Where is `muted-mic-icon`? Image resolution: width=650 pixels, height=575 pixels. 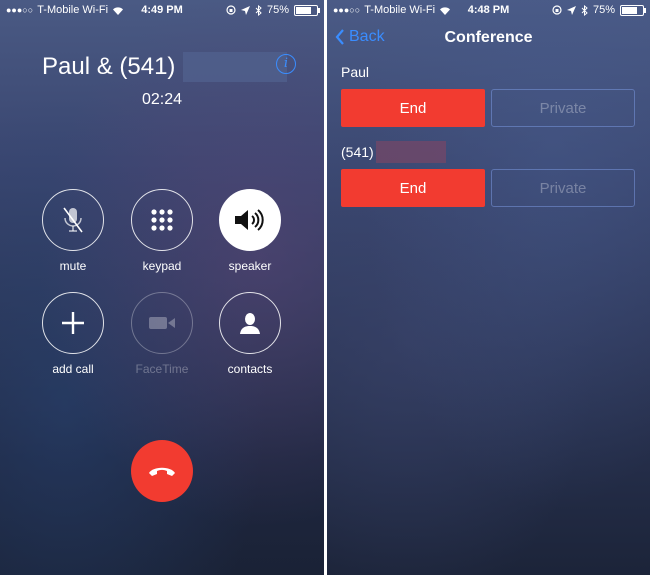 muted-mic-icon is located at coordinates (73, 220).